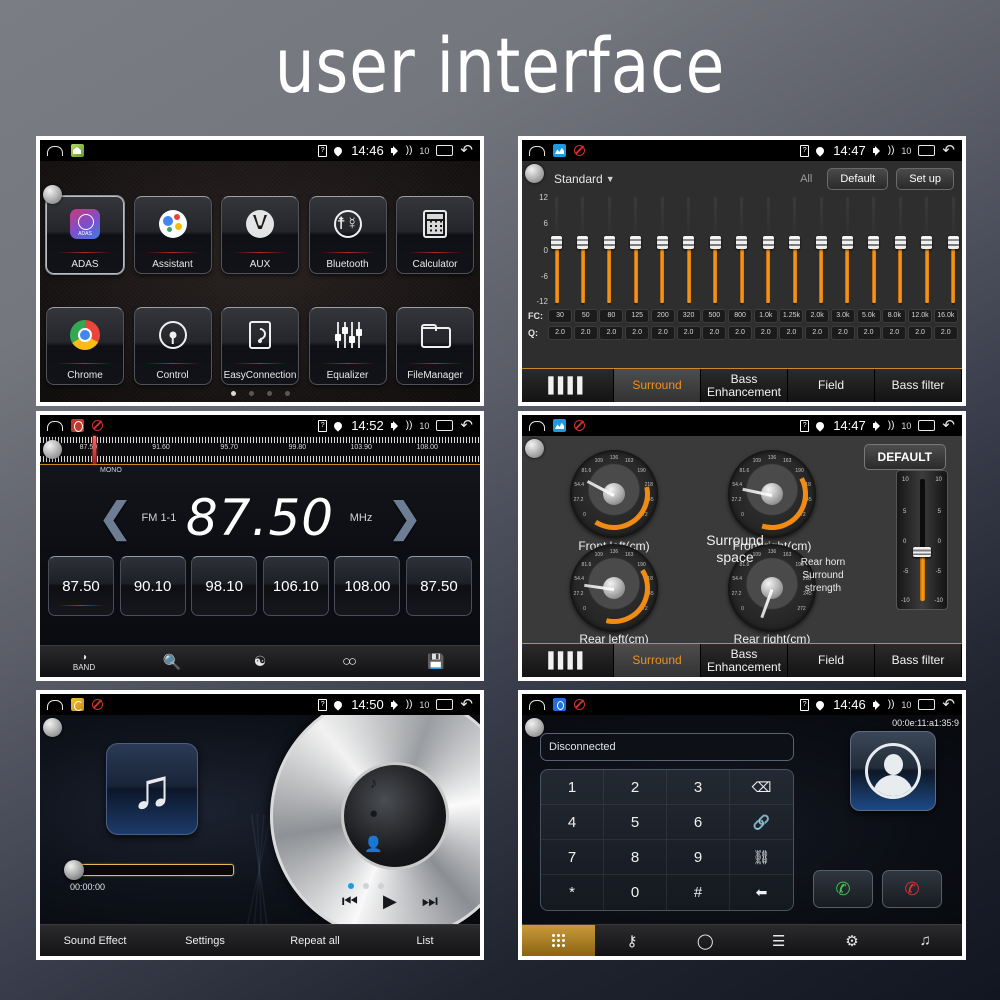 The width and height of the screenshot is (1000, 1000). Describe the element at coordinates (842, 316) in the screenshot. I see `eq-fc-value: 3.0k` at that location.